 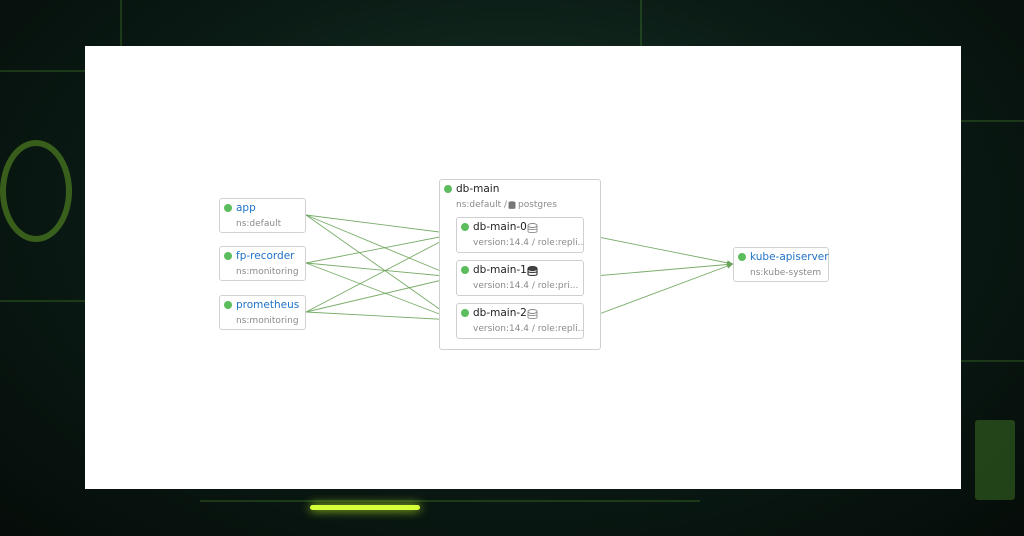 What do you see at coordinates (500, 313) in the screenshot?
I see `pod-name: db-main-2` at bounding box center [500, 313].